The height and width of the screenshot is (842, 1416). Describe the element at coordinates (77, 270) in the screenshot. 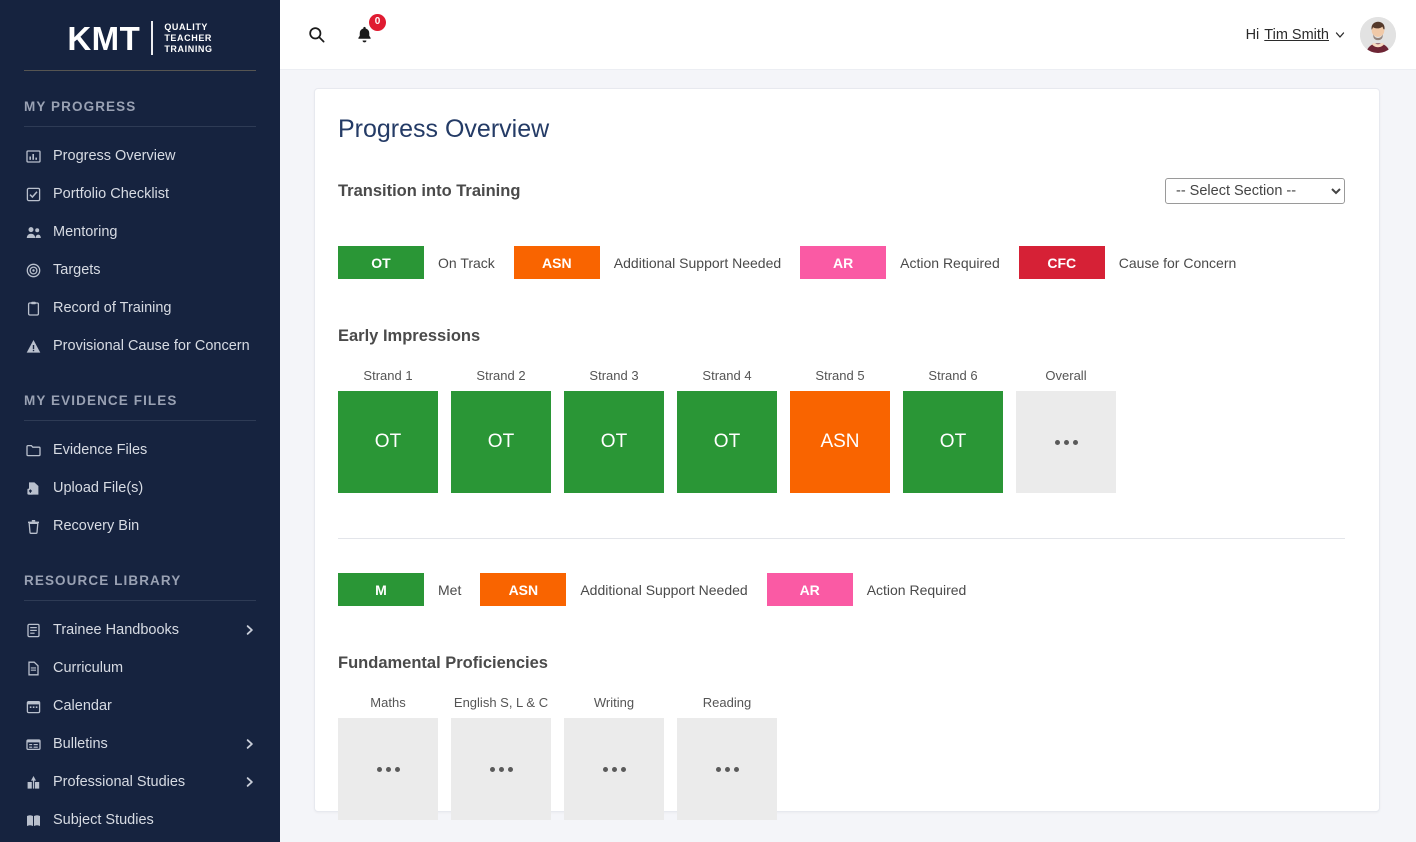

I see `sidebar-item-label: Targets` at that location.